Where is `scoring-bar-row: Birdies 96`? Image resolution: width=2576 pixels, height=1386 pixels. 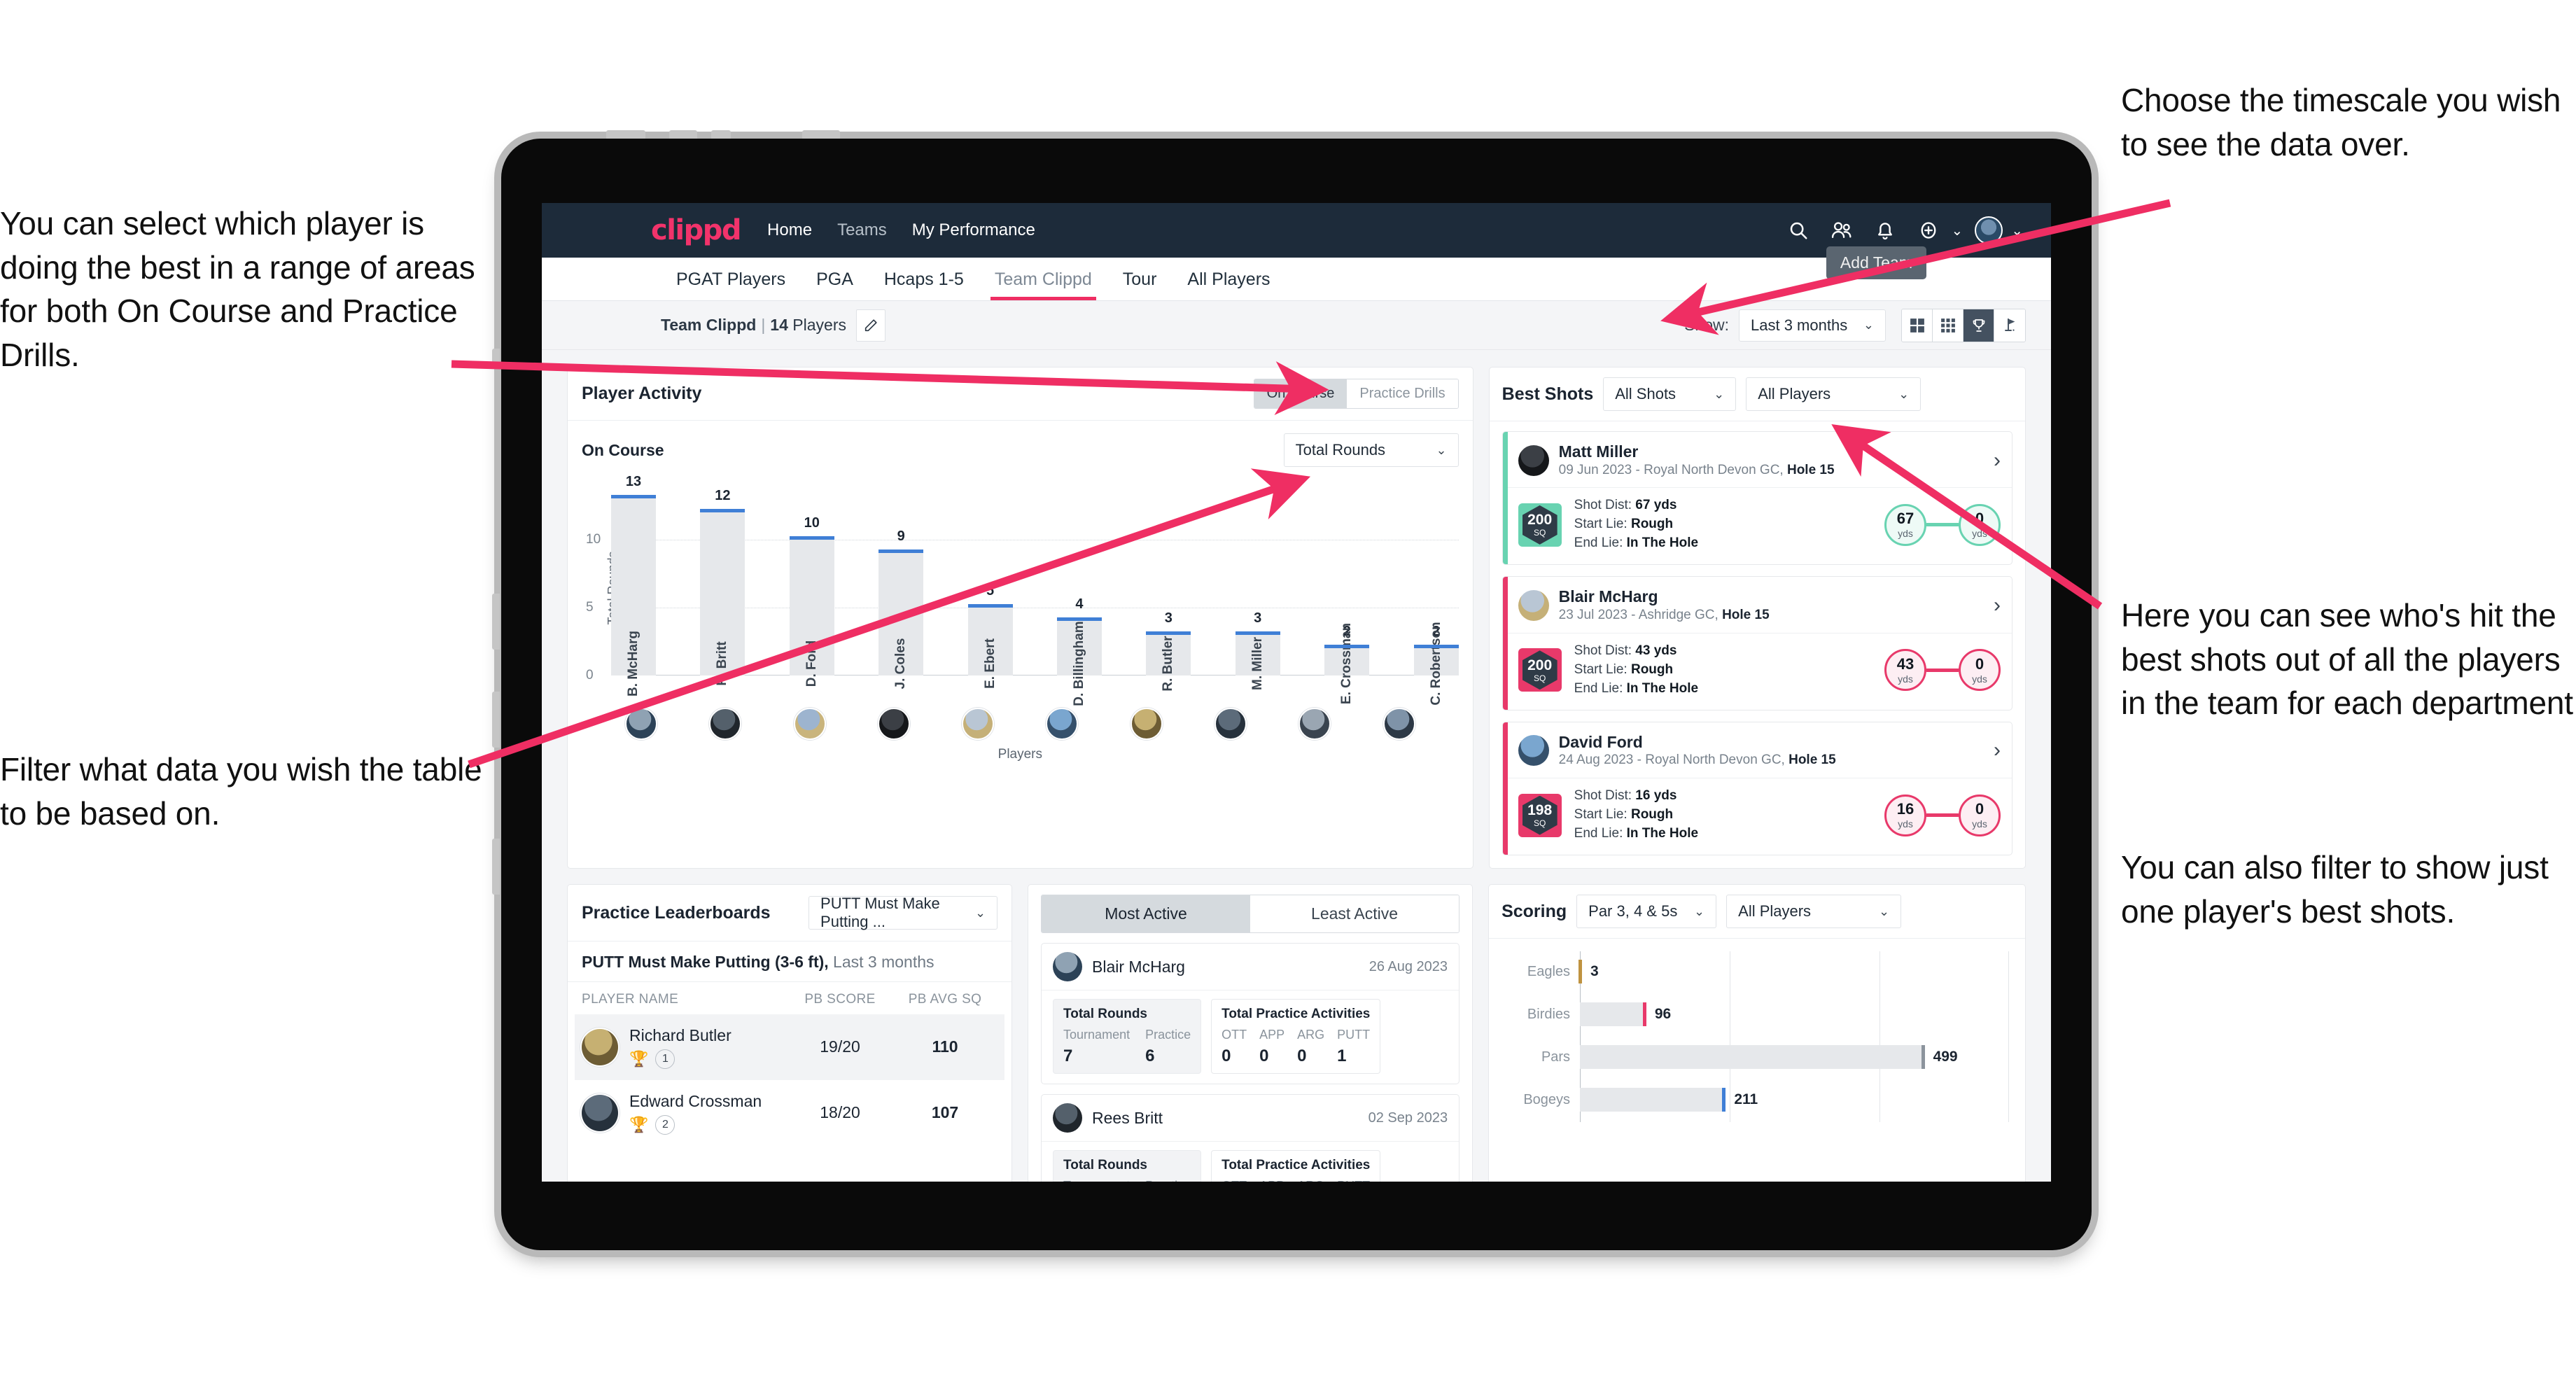
scoring-bar-row: Birdies 96 is located at coordinates (1767, 1014).